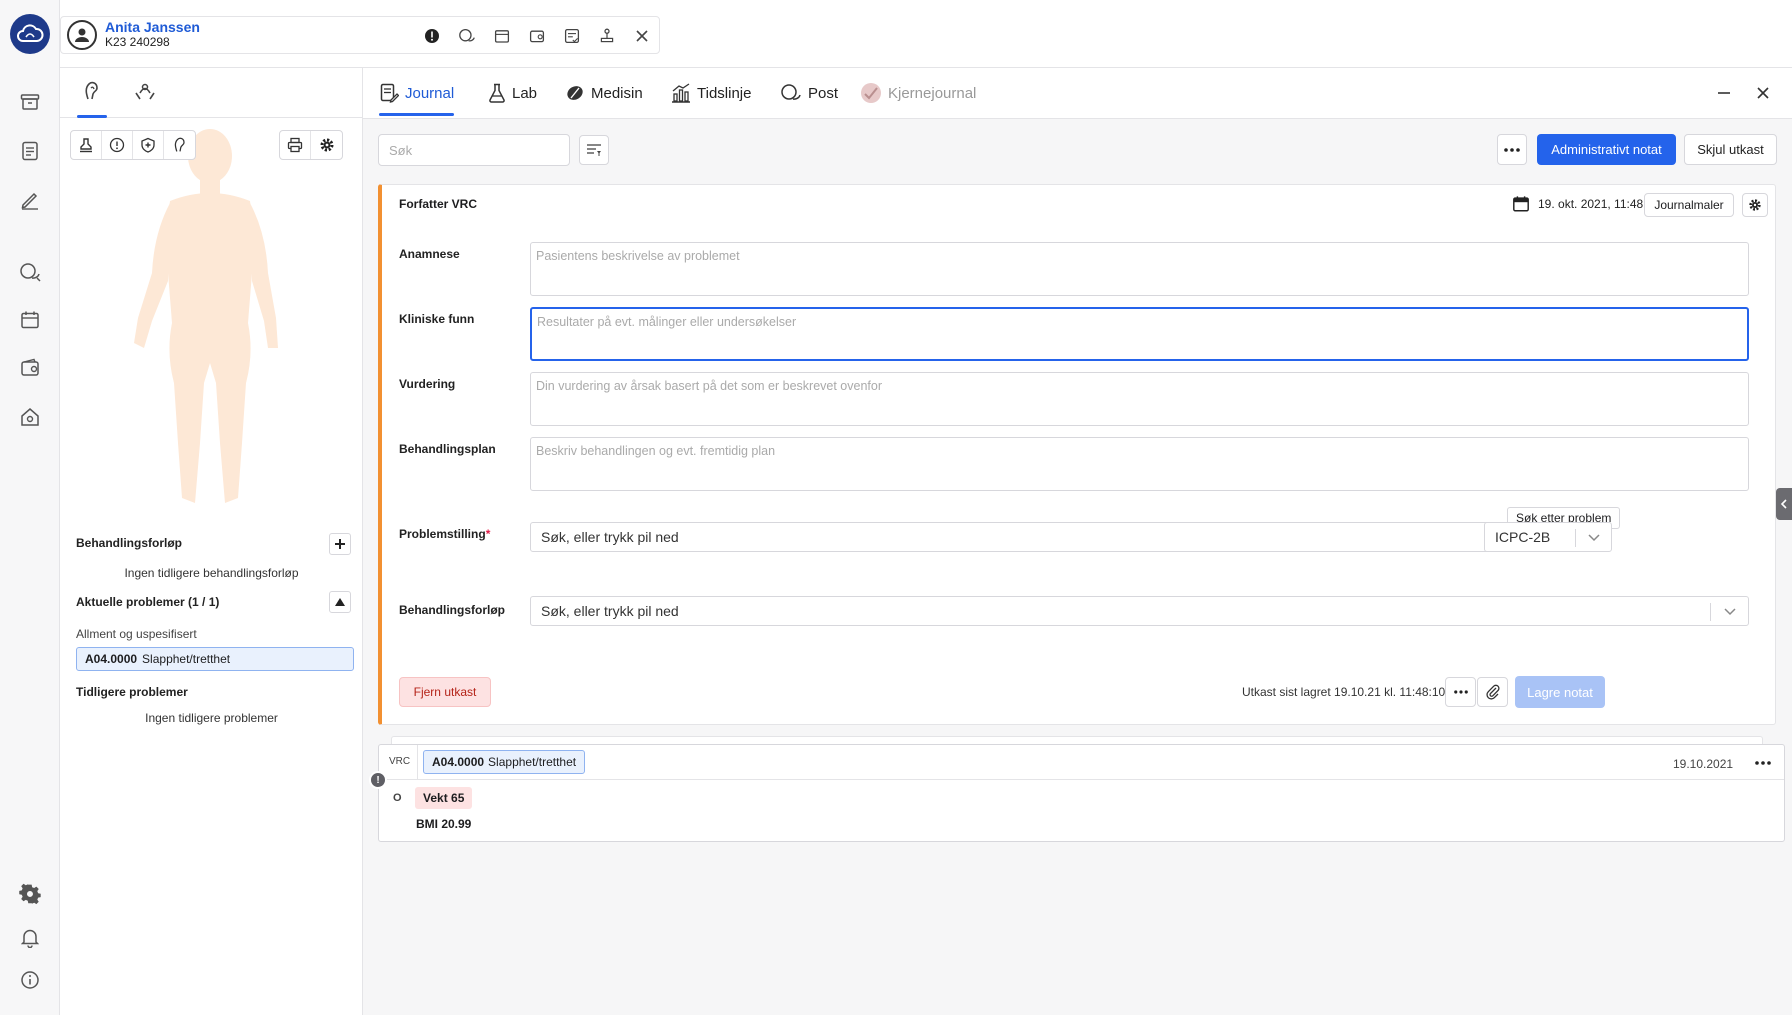 Image resolution: width=1792 pixels, height=1015 pixels. I want to click on patient-tools, so click(536, 36).